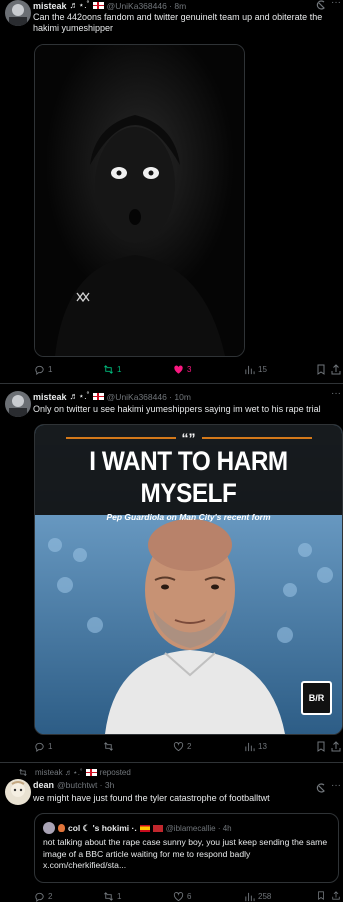 The height and width of the screenshot is (902, 343). Describe the element at coordinates (257, 896) in the screenshot. I see `views-button: 258` at that location.